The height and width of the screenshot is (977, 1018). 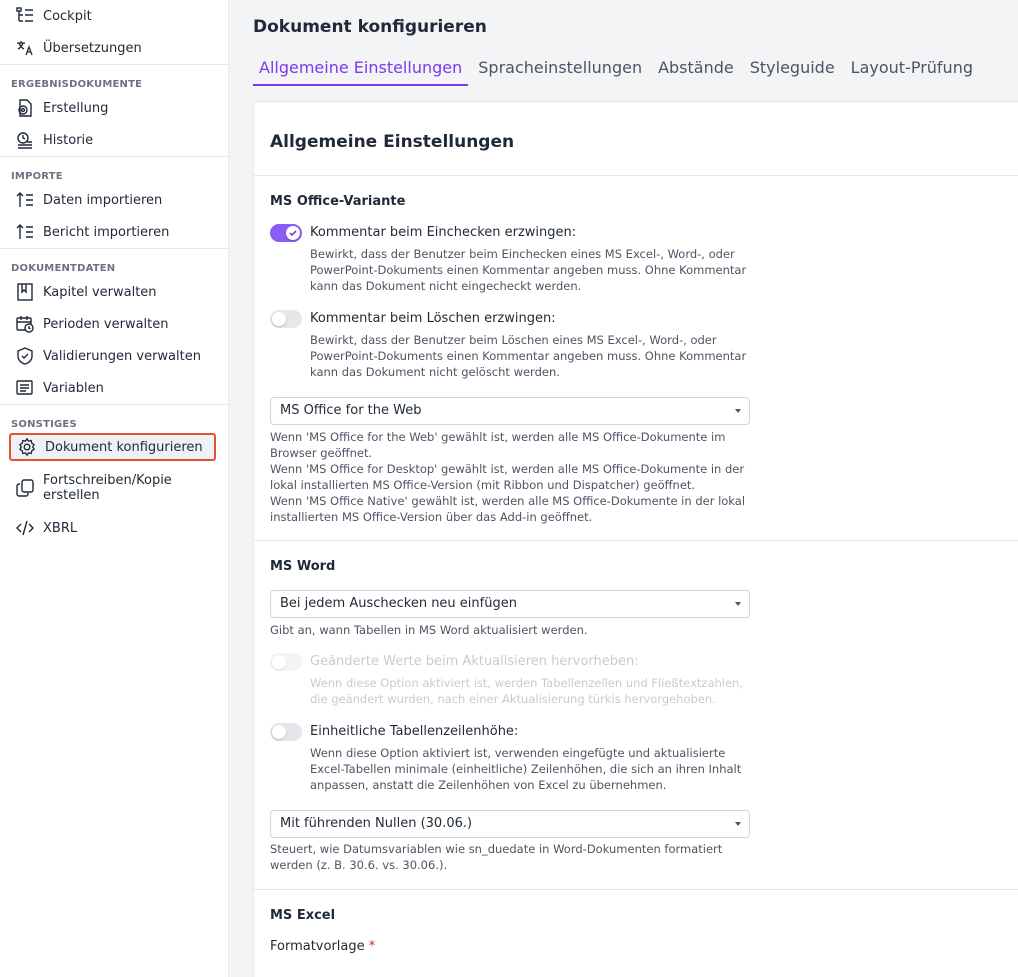 What do you see at coordinates (25, 488) in the screenshot?
I see `copy-icon` at bounding box center [25, 488].